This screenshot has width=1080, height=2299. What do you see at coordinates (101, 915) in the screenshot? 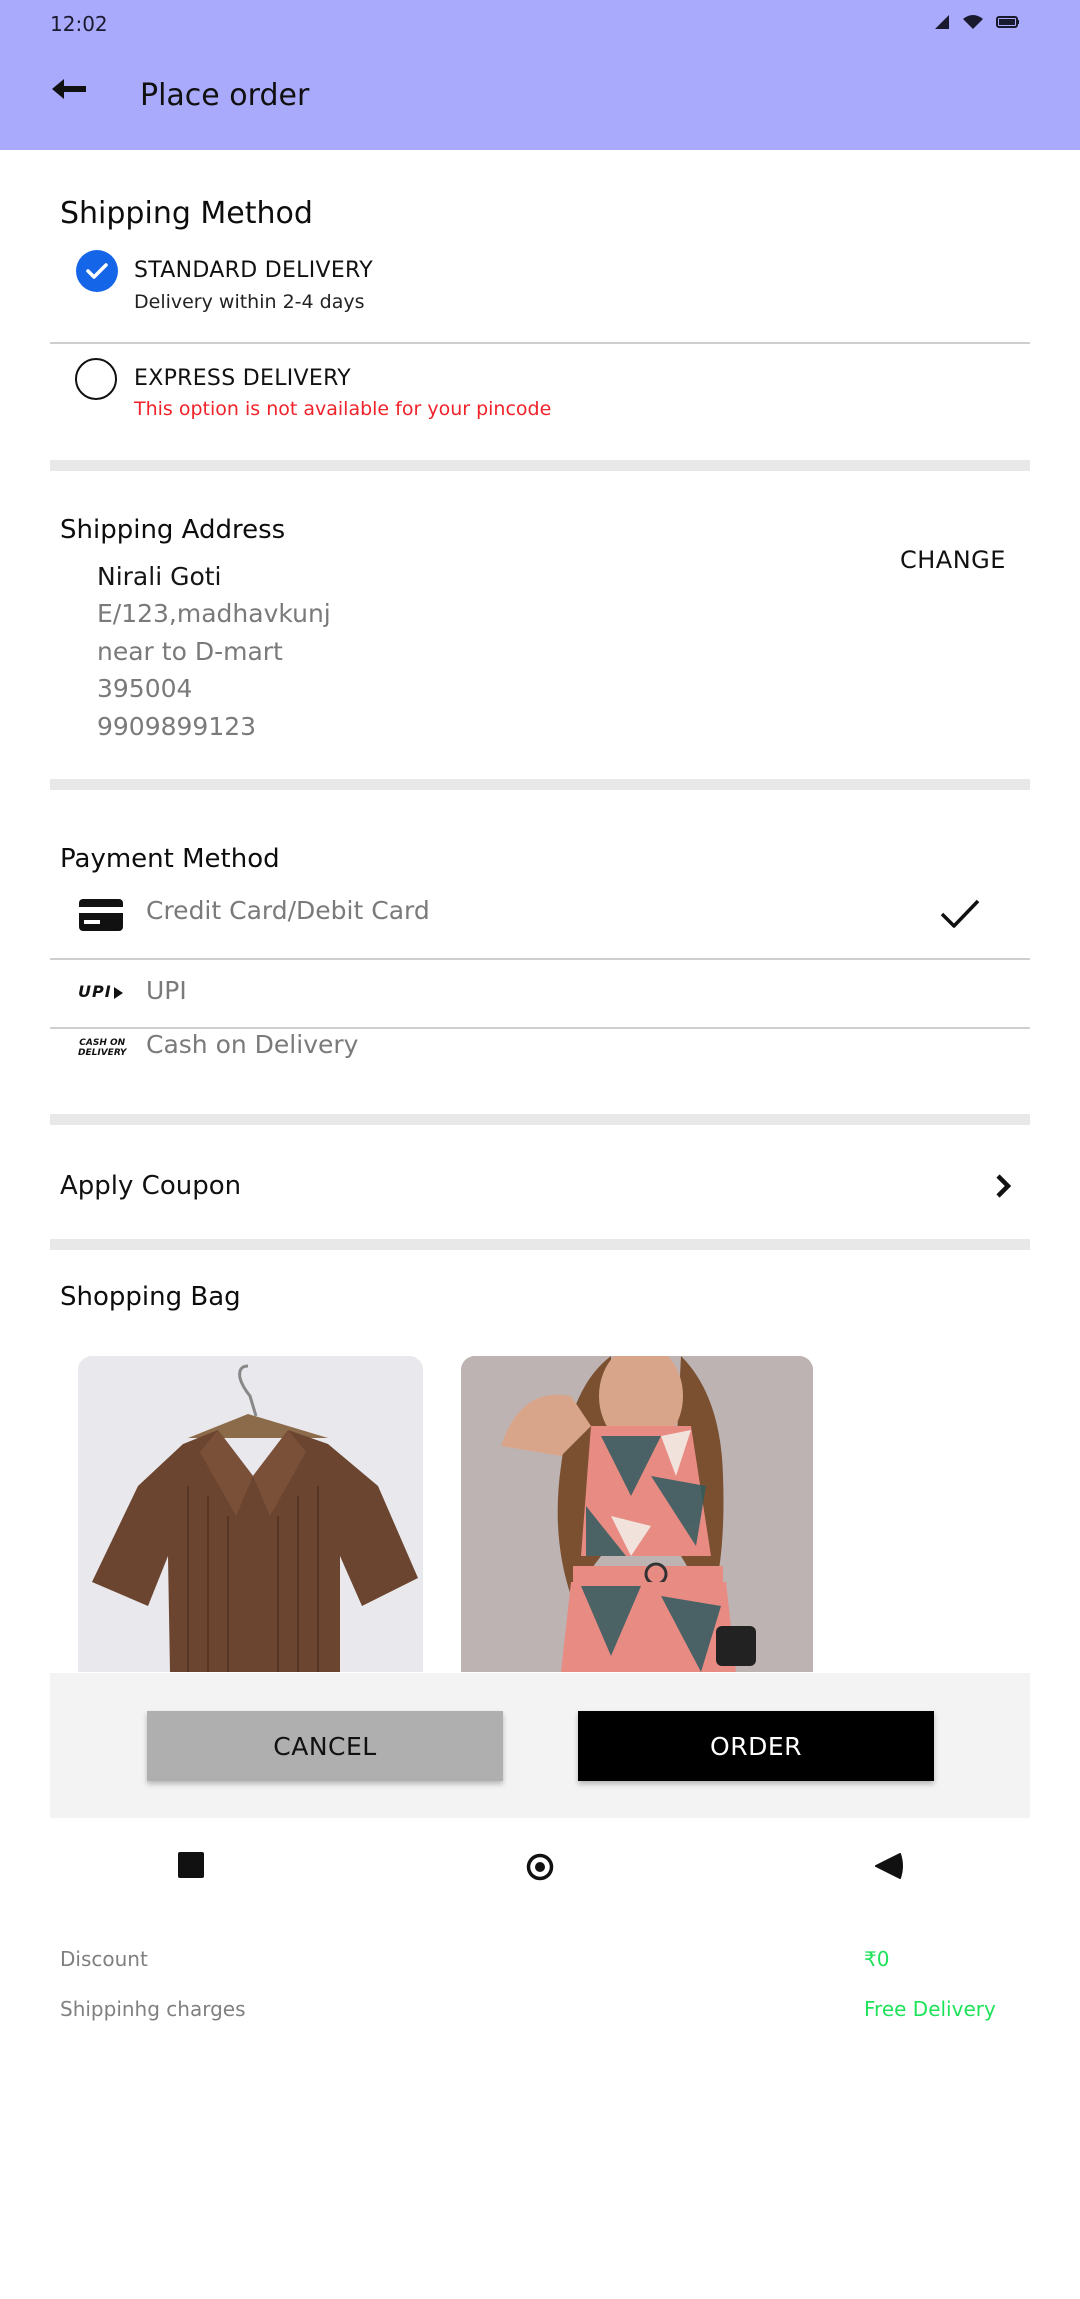
I see `credit-card-icon` at bounding box center [101, 915].